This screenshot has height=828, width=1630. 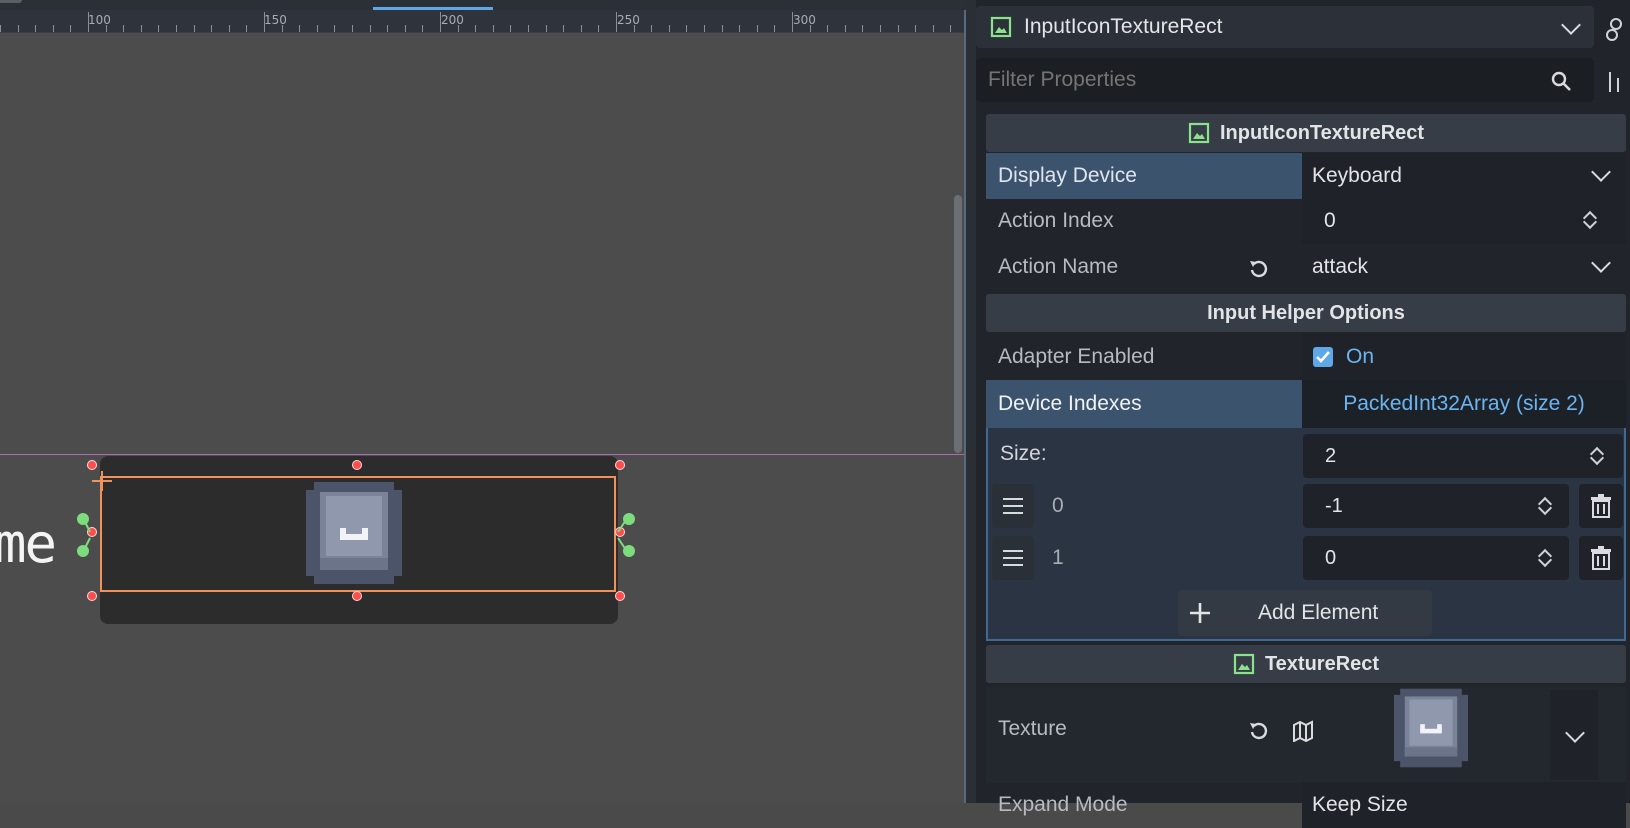 What do you see at coordinates (1285, 27) in the screenshot?
I see `node-selector: InputIconTextureRect` at bounding box center [1285, 27].